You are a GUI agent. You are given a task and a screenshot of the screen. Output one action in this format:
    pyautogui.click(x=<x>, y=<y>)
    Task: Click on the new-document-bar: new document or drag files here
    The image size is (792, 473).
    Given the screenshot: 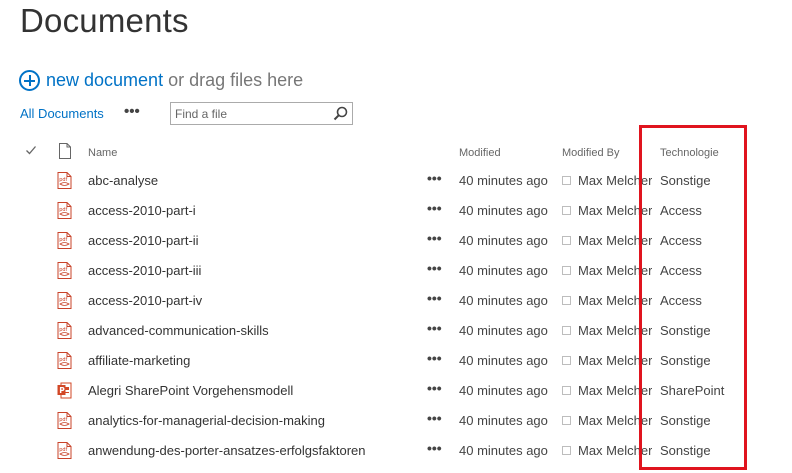 What is the action you would take?
    pyautogui.click(x=161, y=80)
    